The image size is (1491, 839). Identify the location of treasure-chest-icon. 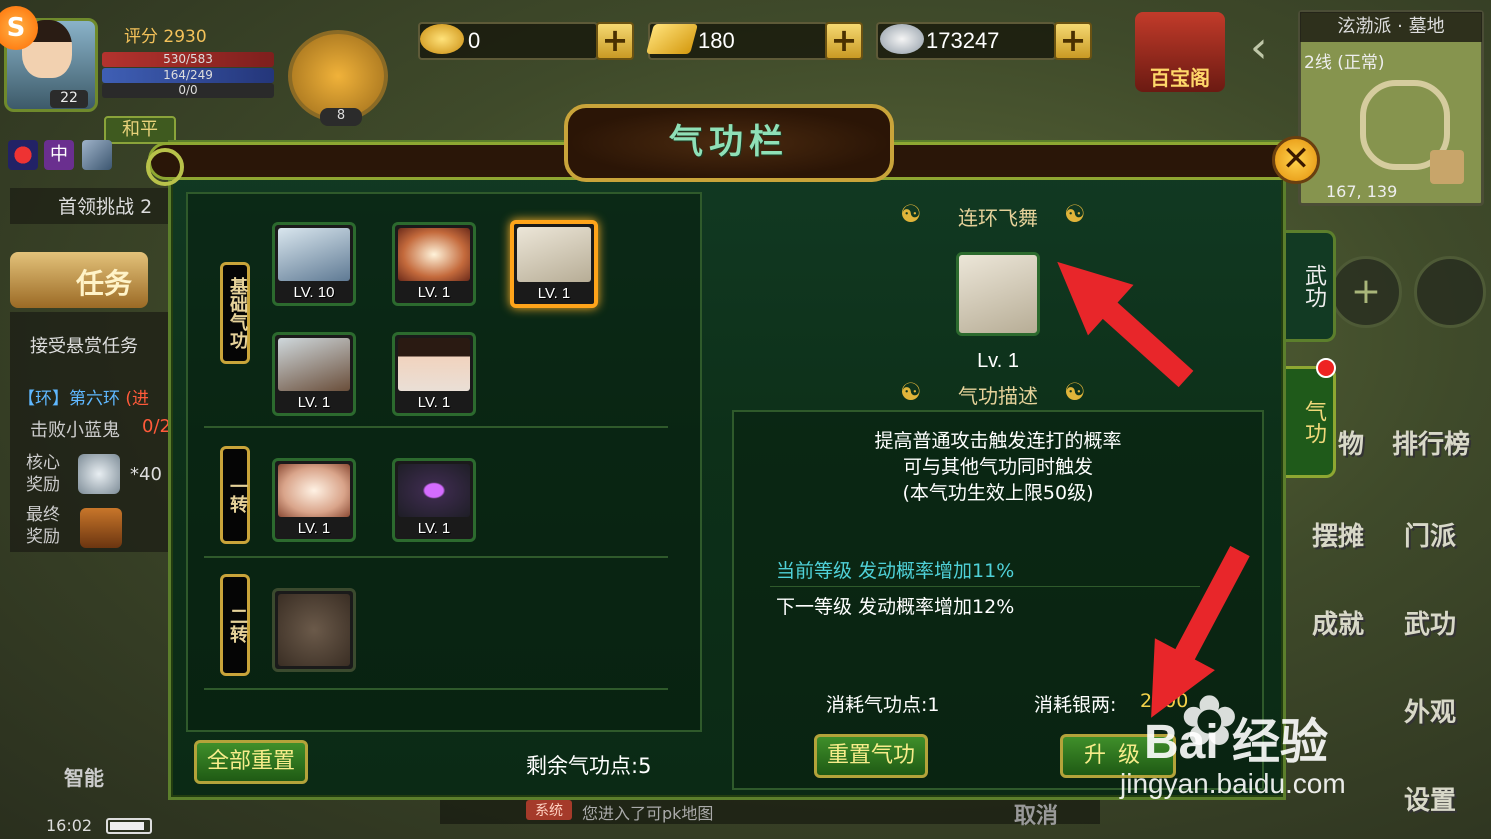
(101, 528).